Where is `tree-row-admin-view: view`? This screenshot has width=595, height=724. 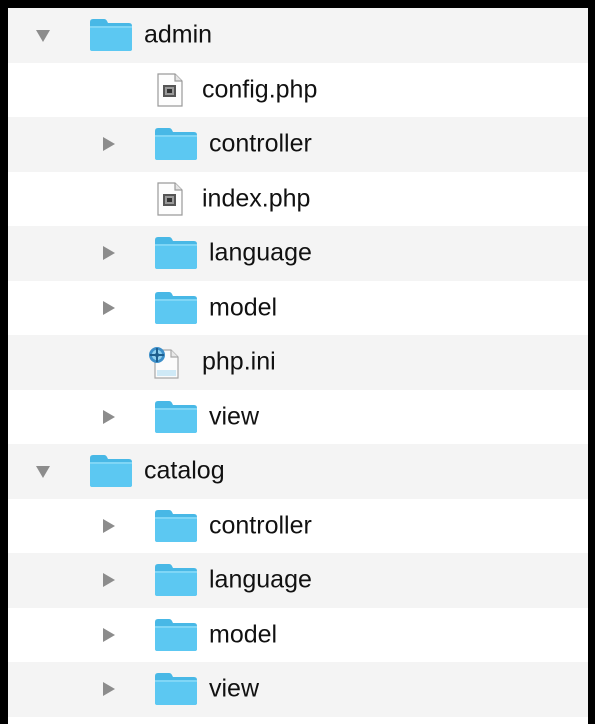
tree-row-admin-view: view is located at coordinates (298, 416).